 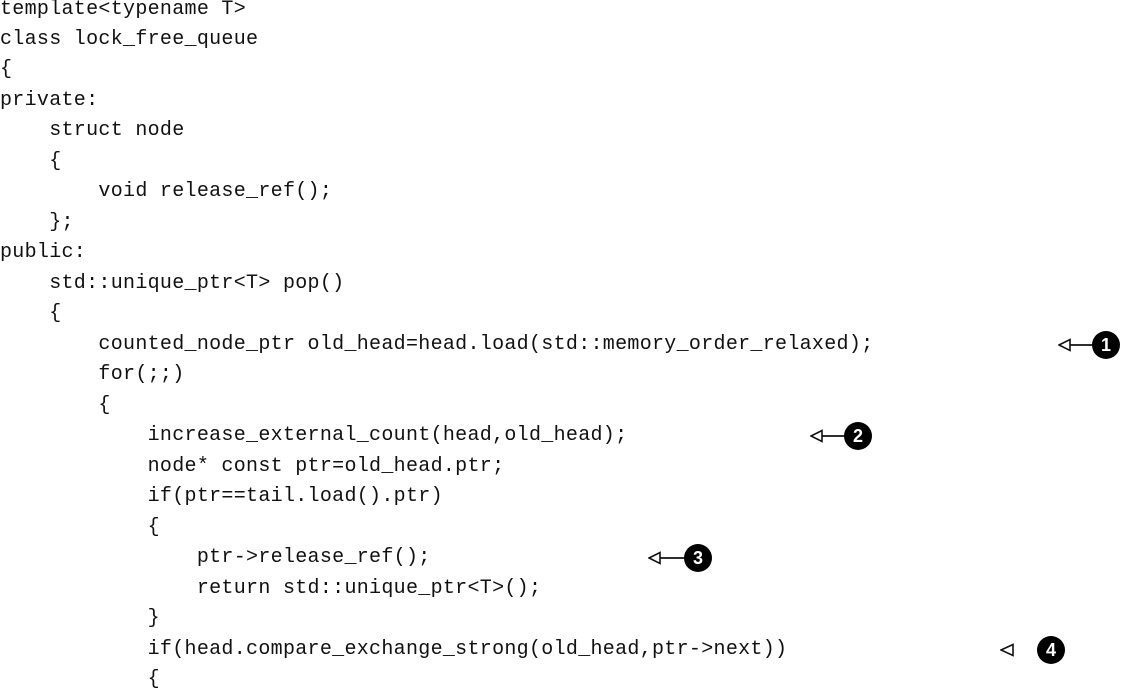 I want to click on callout-badge-3: 3, so click(x=698, y=558).